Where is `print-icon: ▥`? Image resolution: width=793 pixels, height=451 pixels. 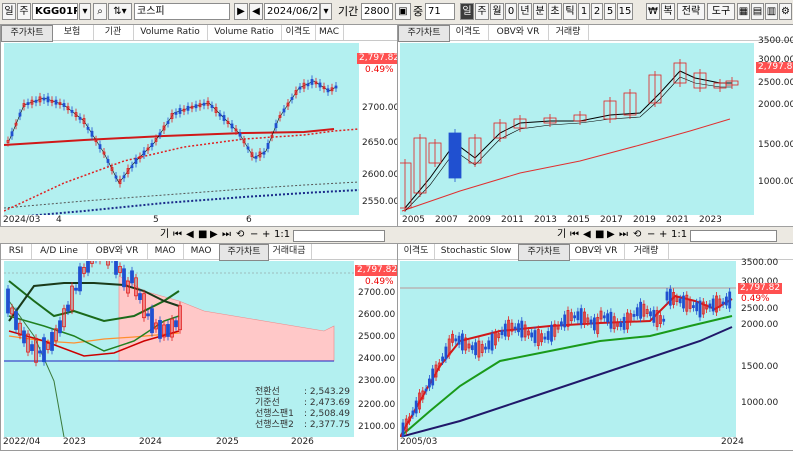 print-icon: ▥ is located at coordinates (771, 11).